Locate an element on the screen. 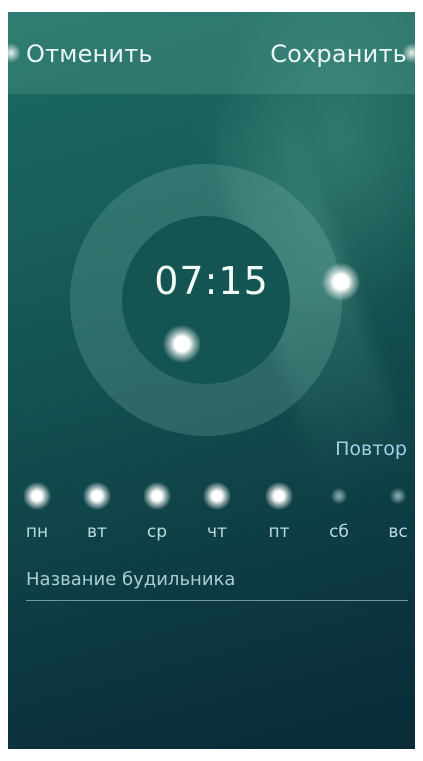  day-label: сб is located at coordinates (339, 532).